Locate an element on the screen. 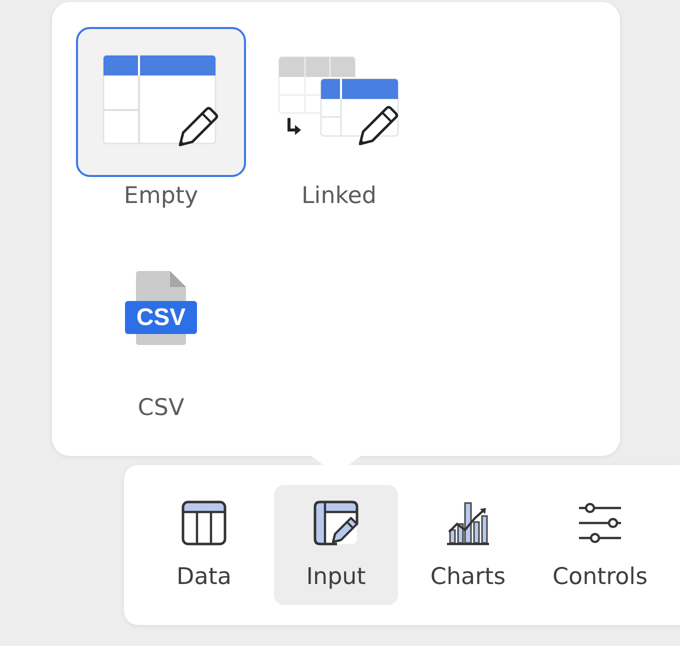  table-pencil-icon is located at coordinates (336, 523).